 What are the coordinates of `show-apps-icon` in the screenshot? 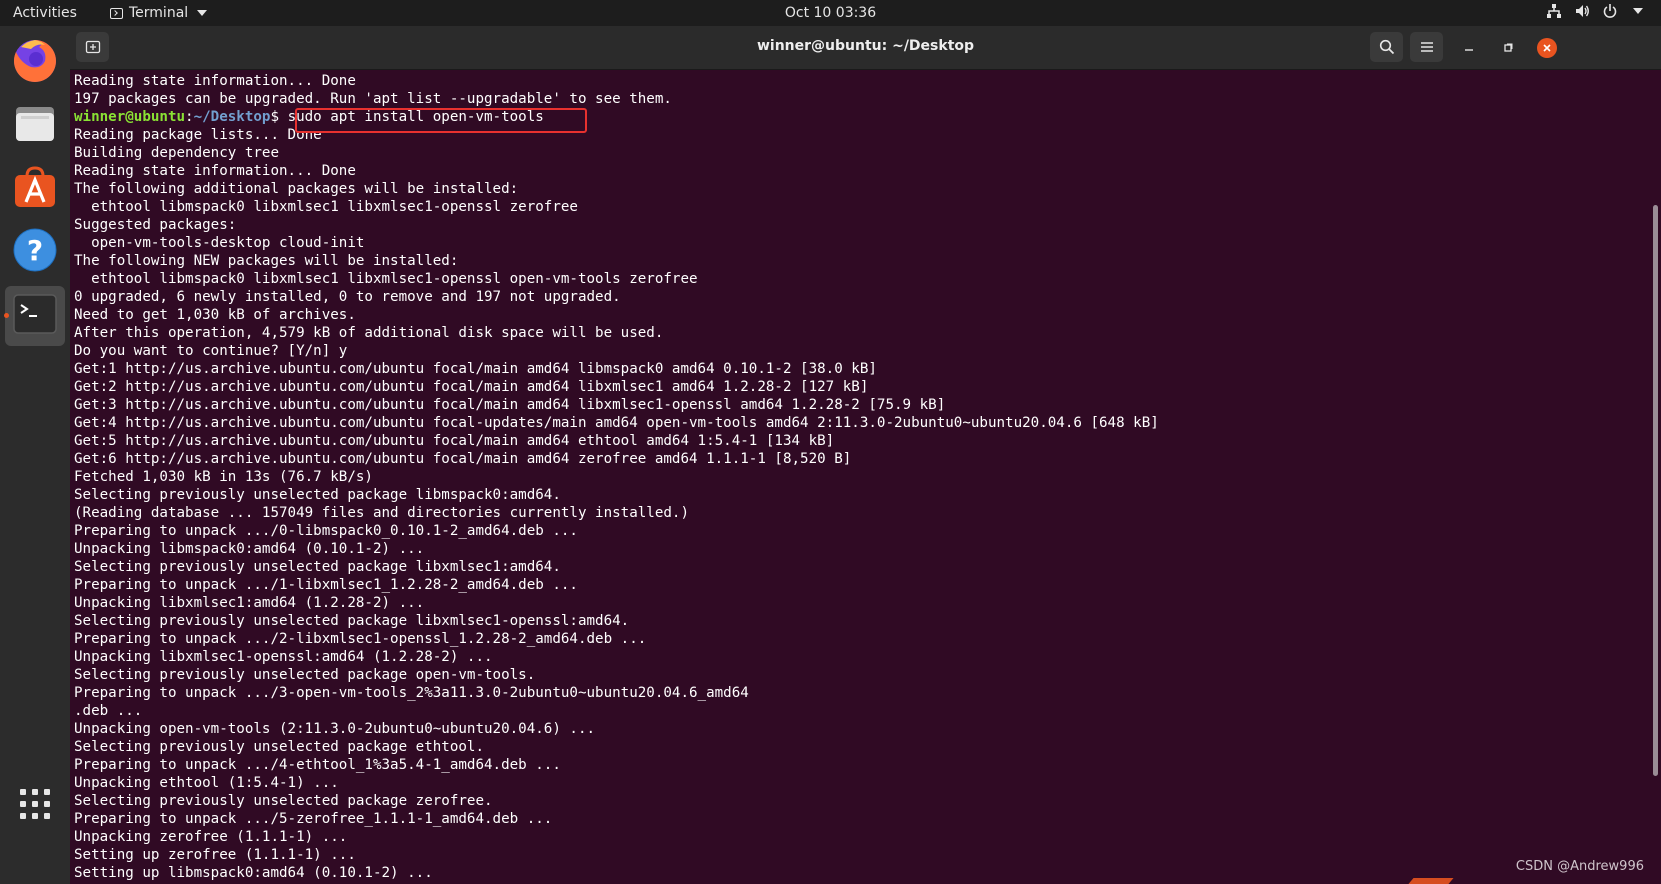 It's located at (35, 806).